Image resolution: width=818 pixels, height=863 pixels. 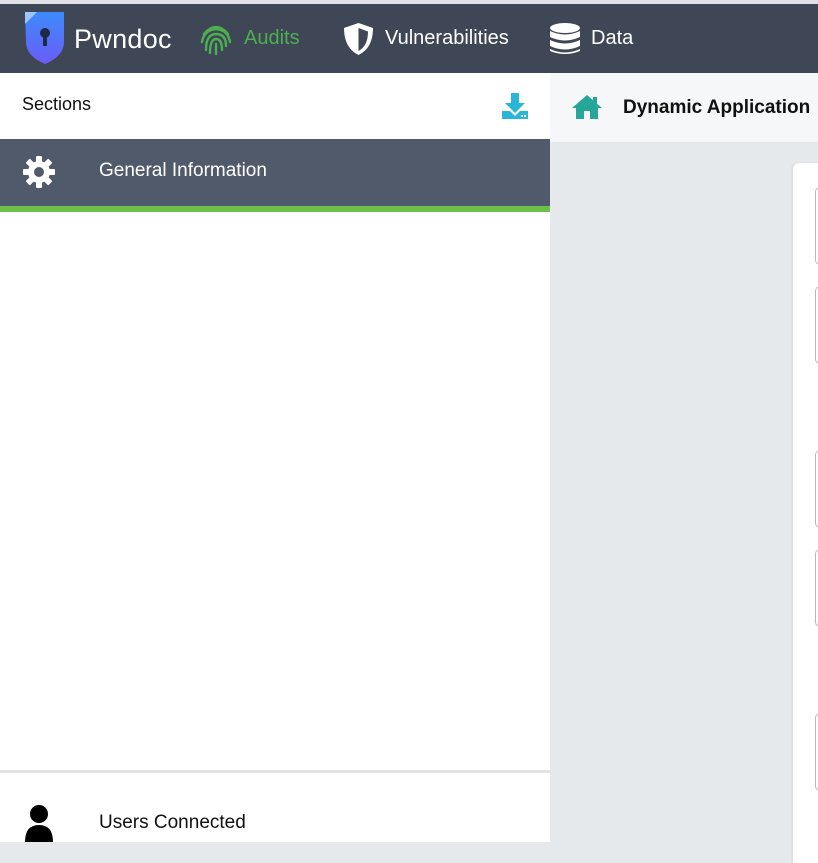 What do you see at coordinates (275, 106) in the screenshot?
I see `sections-header: Sections` at bounding box center [275, 106].